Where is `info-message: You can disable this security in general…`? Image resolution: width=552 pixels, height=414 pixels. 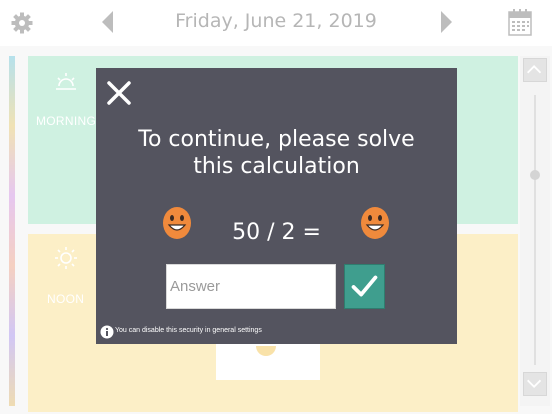
info-message: You can disable this security in general… is located at coordinates (188, 330).